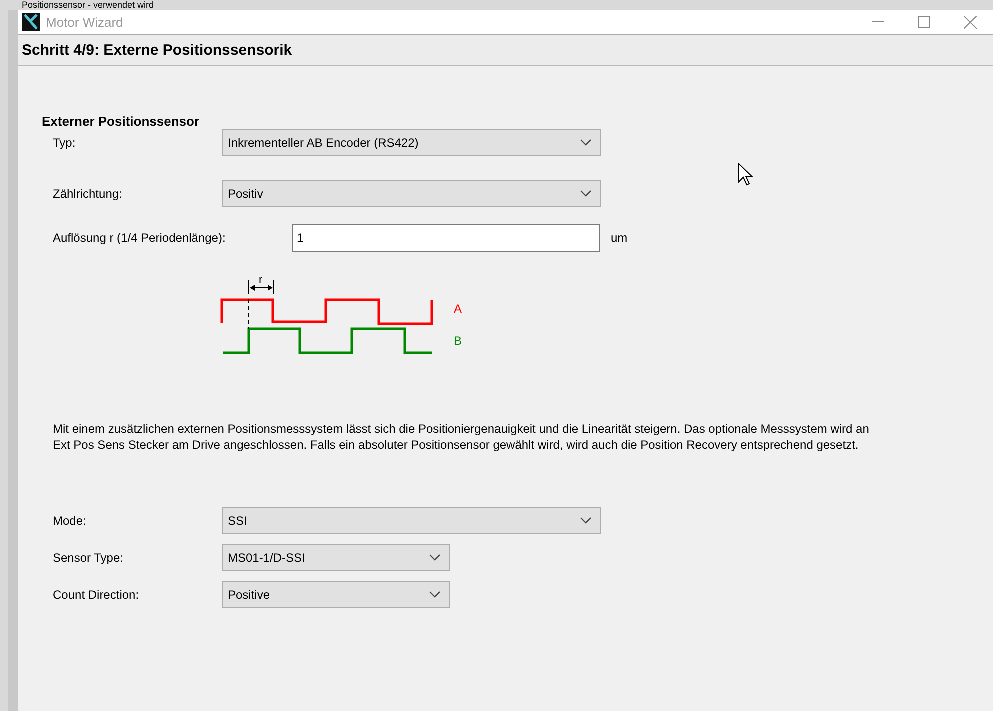 This screenshot has width=993, height=711. I want to click on field-label: Sensor Type:, so click(88, 557).